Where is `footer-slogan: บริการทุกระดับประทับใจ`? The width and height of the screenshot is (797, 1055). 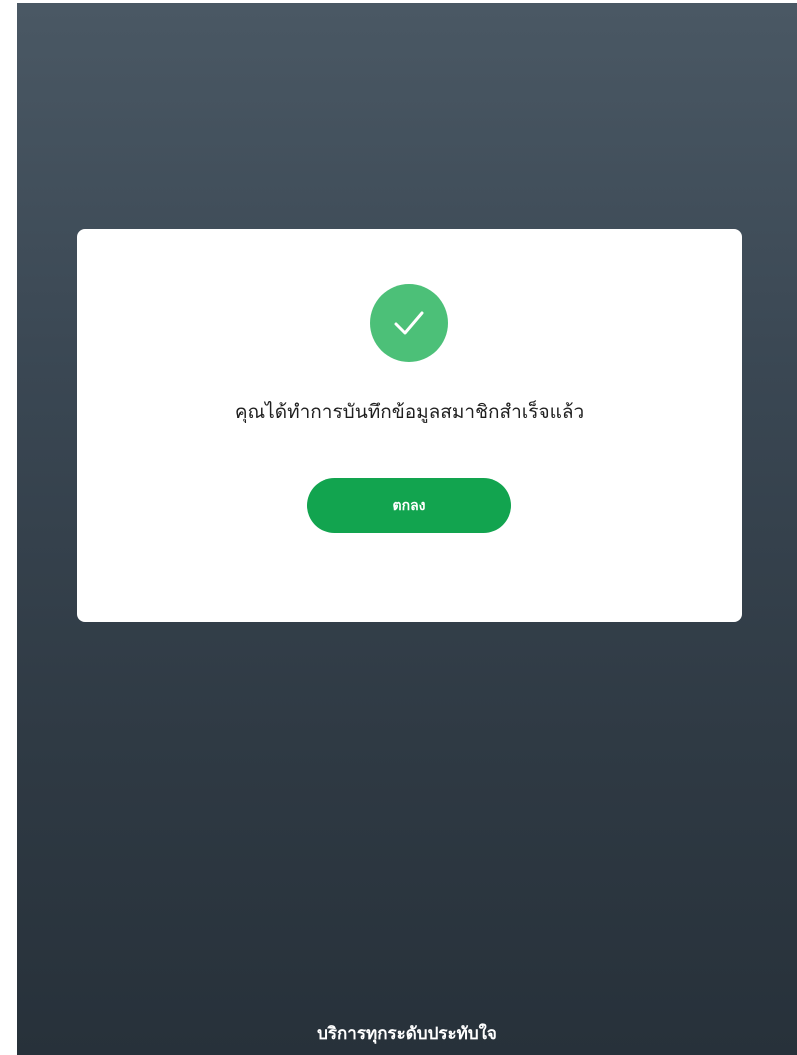 footer-slogan: บริการทุกระดับประทับใจ is located at coordinates (407, 1034).